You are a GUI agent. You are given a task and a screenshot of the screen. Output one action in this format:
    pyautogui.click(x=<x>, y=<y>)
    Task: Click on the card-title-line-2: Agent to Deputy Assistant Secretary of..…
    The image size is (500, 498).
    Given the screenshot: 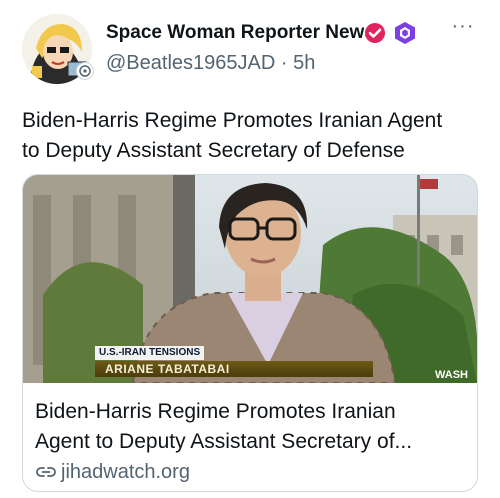 What is the action you would take?
    pyautogui.click(x=224, y=441)
    